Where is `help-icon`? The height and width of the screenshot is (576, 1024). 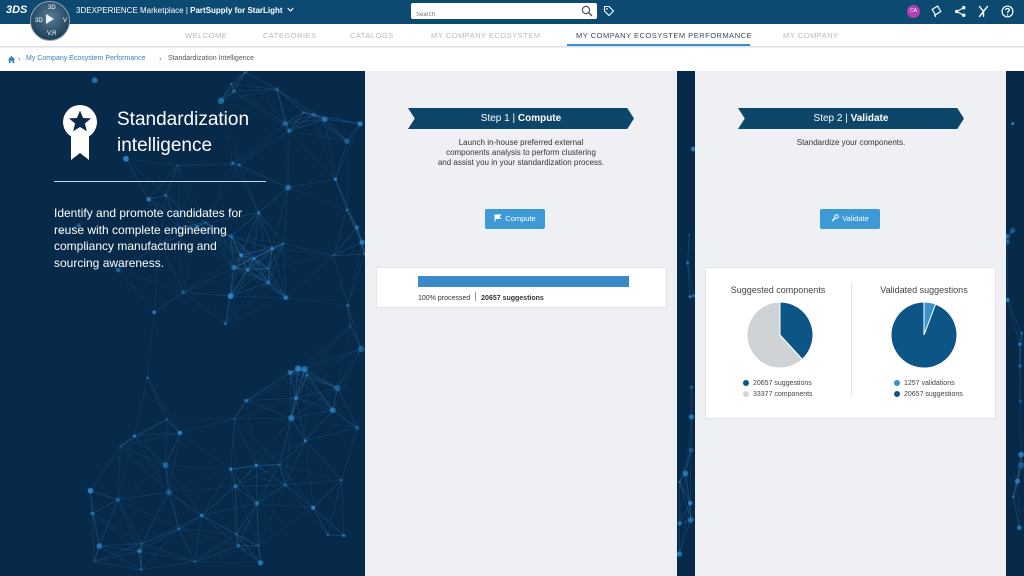
help-icon is located at coordinates (1007, 11).